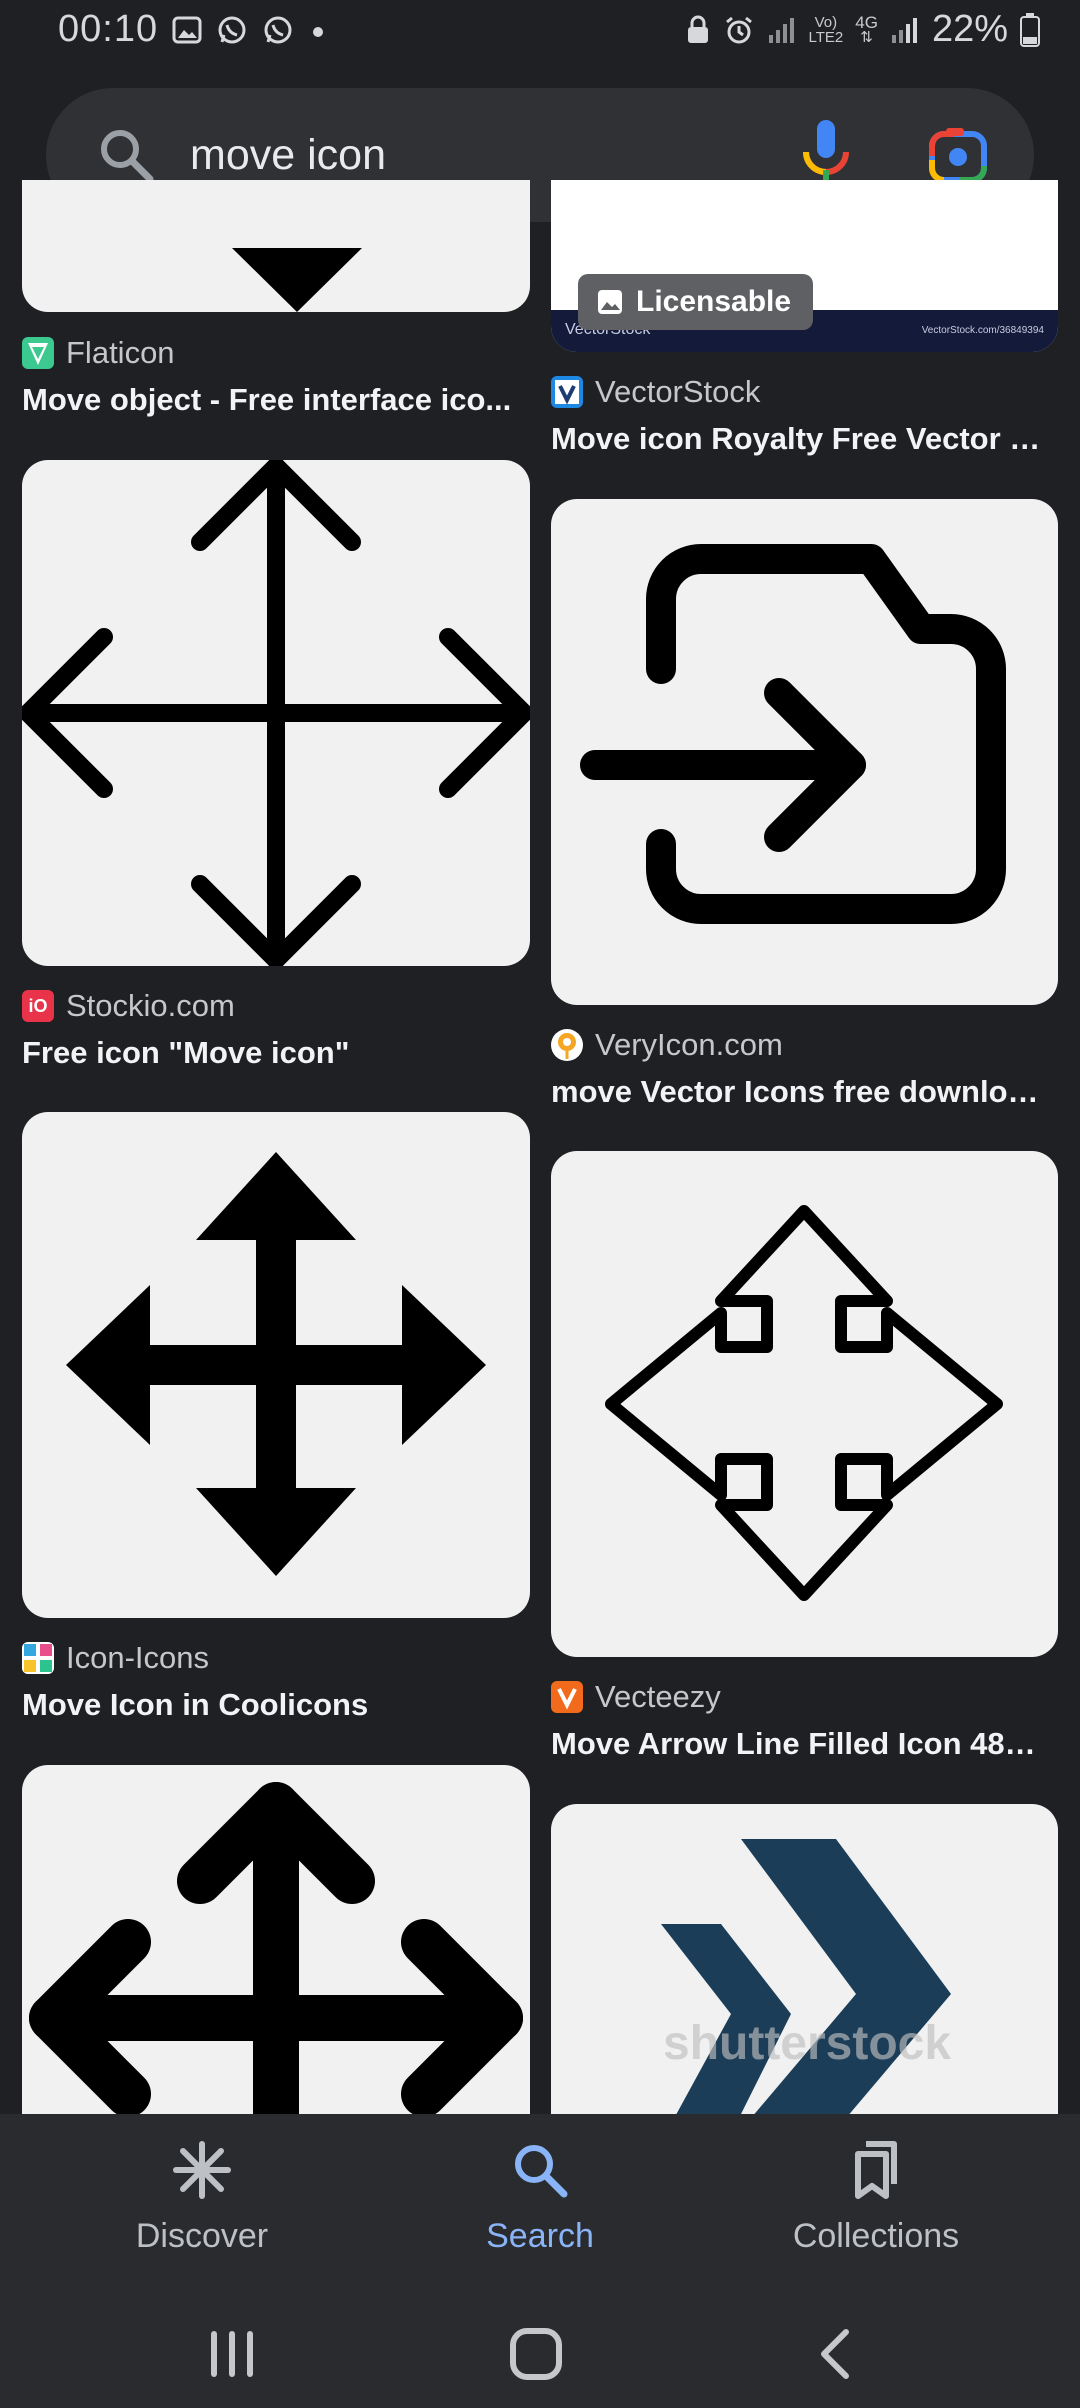 The width and height of the screenshot is (1080, 2408). What do you see at coordinates (250, 30) in the screenshot?
I see `notification-icons` at bounding box center [250, 30].